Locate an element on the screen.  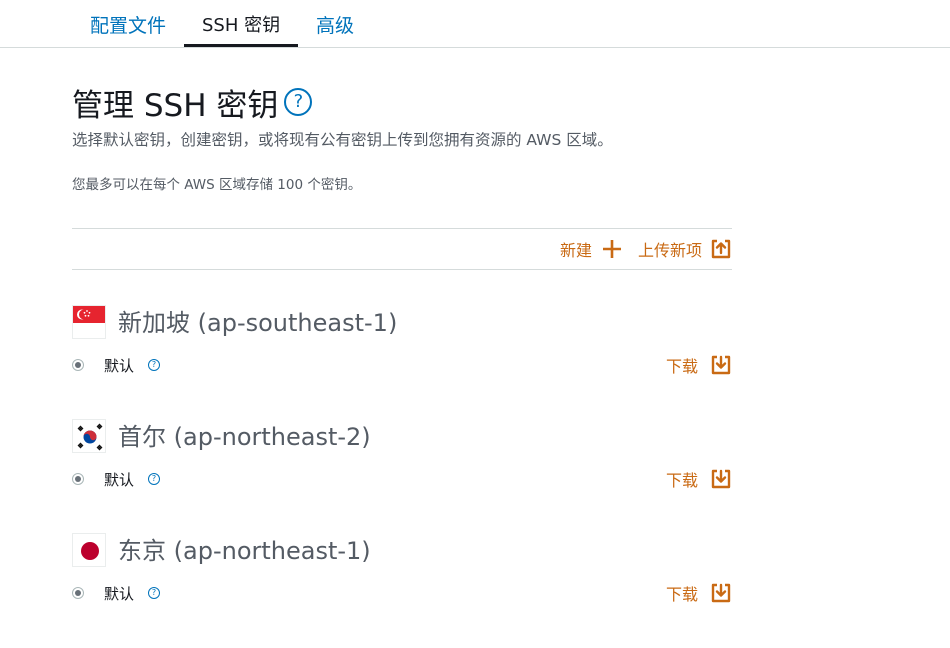
upload-key-button: 上传新项 is located at coordinates (685, 249).